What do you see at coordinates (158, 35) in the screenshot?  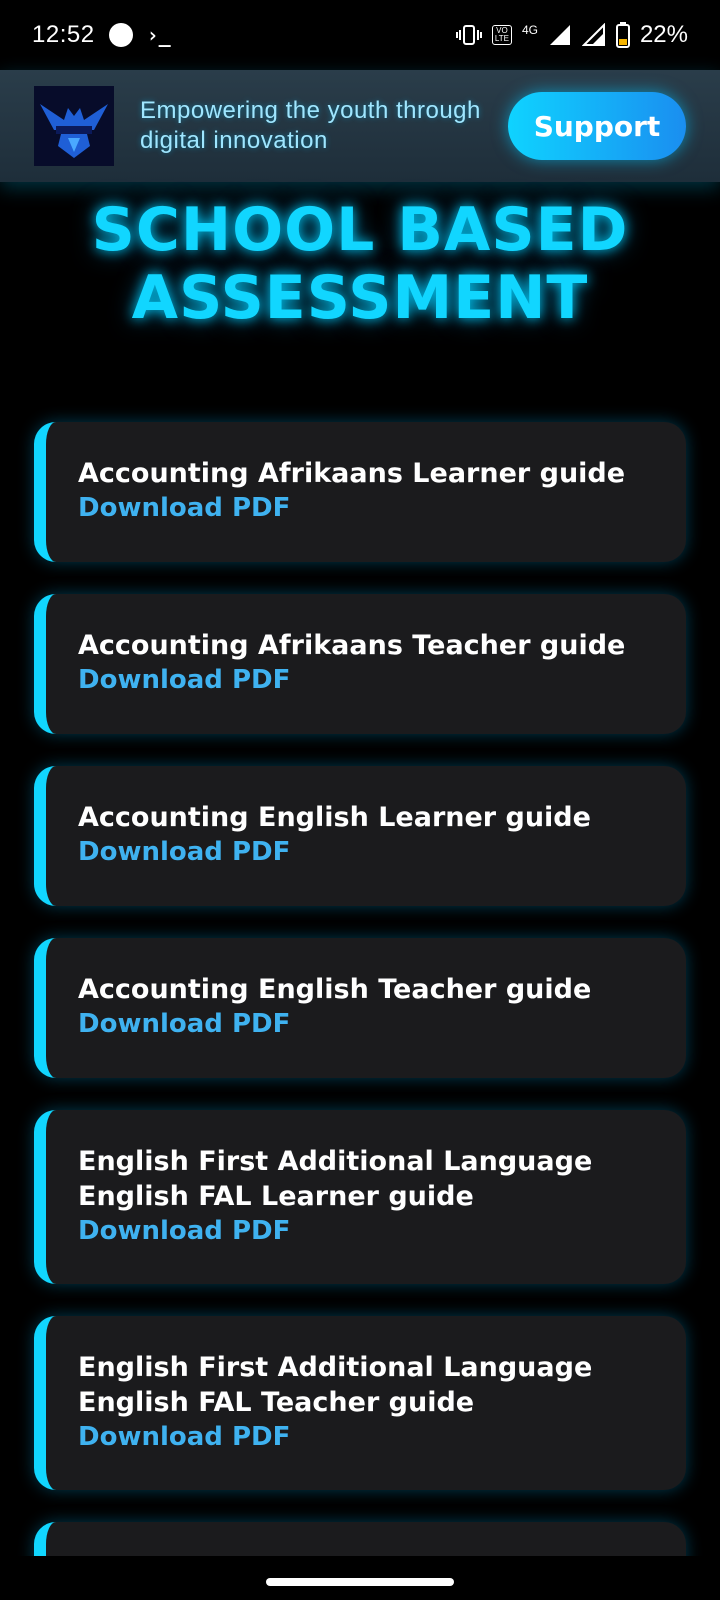 I see `terminal-icon: ›_` at bounding box center [158, 35].